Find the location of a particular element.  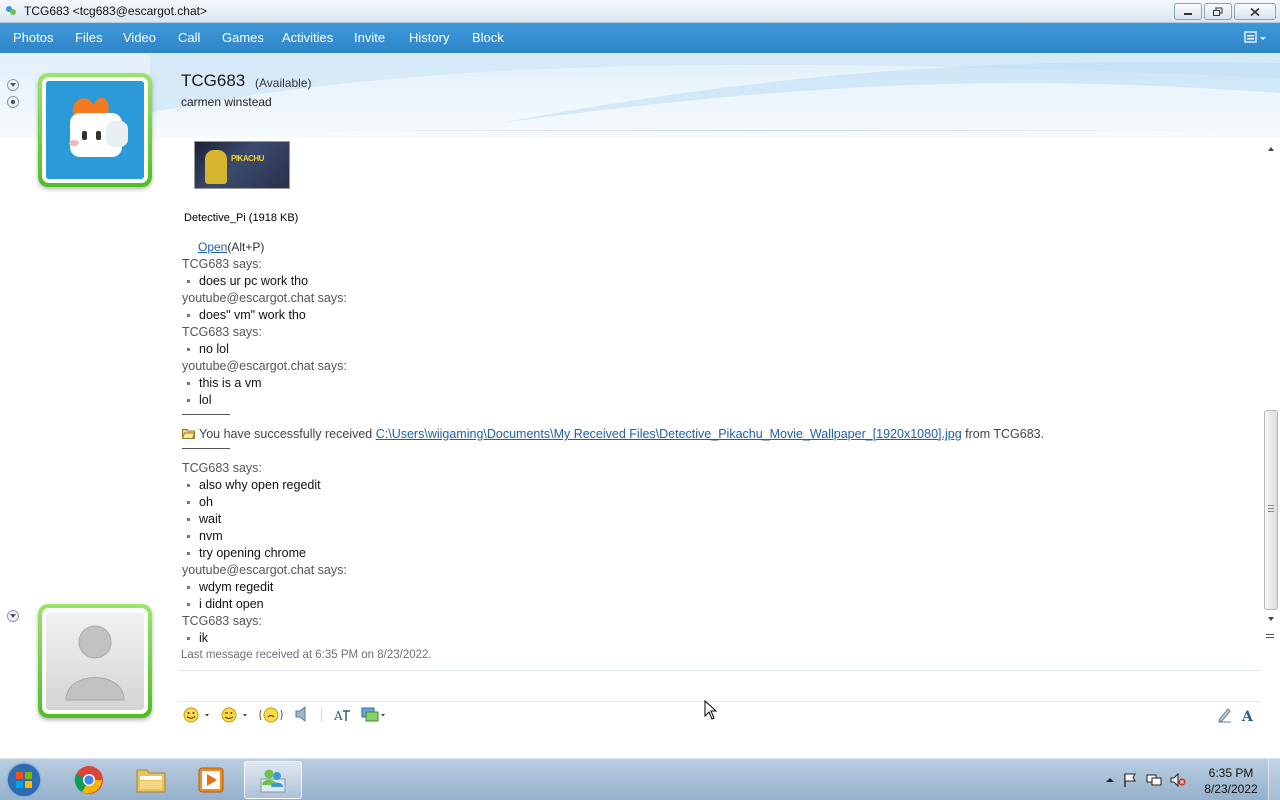

file-thumbnail: PIKACHU is located at coordinates (242, 165).